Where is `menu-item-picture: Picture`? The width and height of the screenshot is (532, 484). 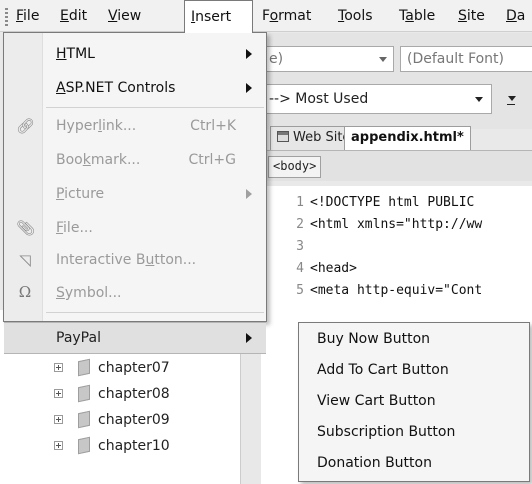 menu-item-picture: Picture is located at coordinates (135, 194).